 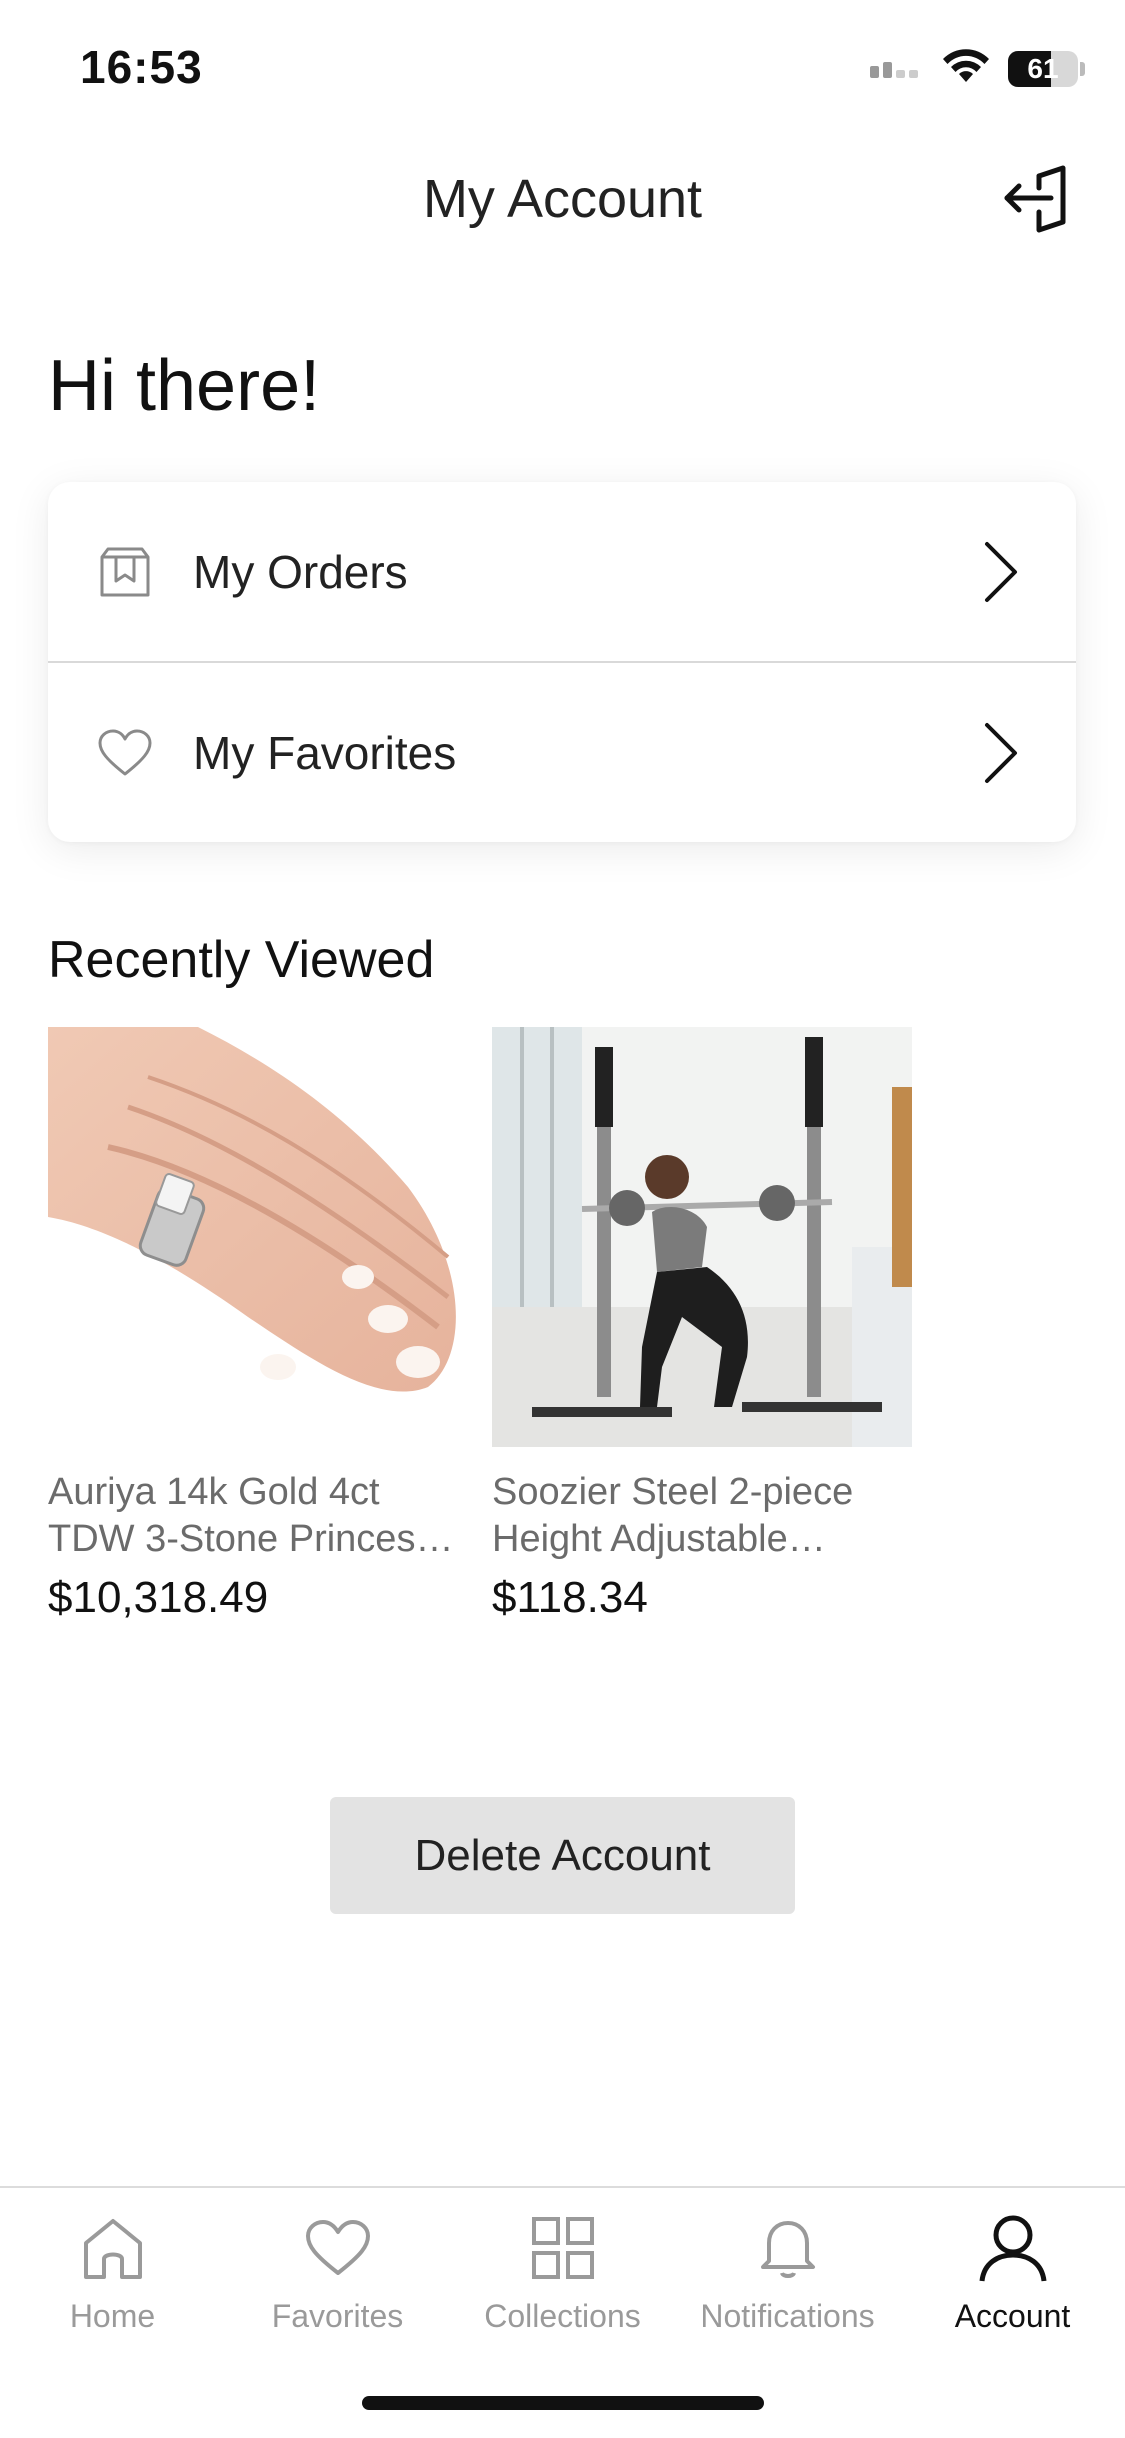 I want to click on wifi-icon, so click(x=966, y=68).